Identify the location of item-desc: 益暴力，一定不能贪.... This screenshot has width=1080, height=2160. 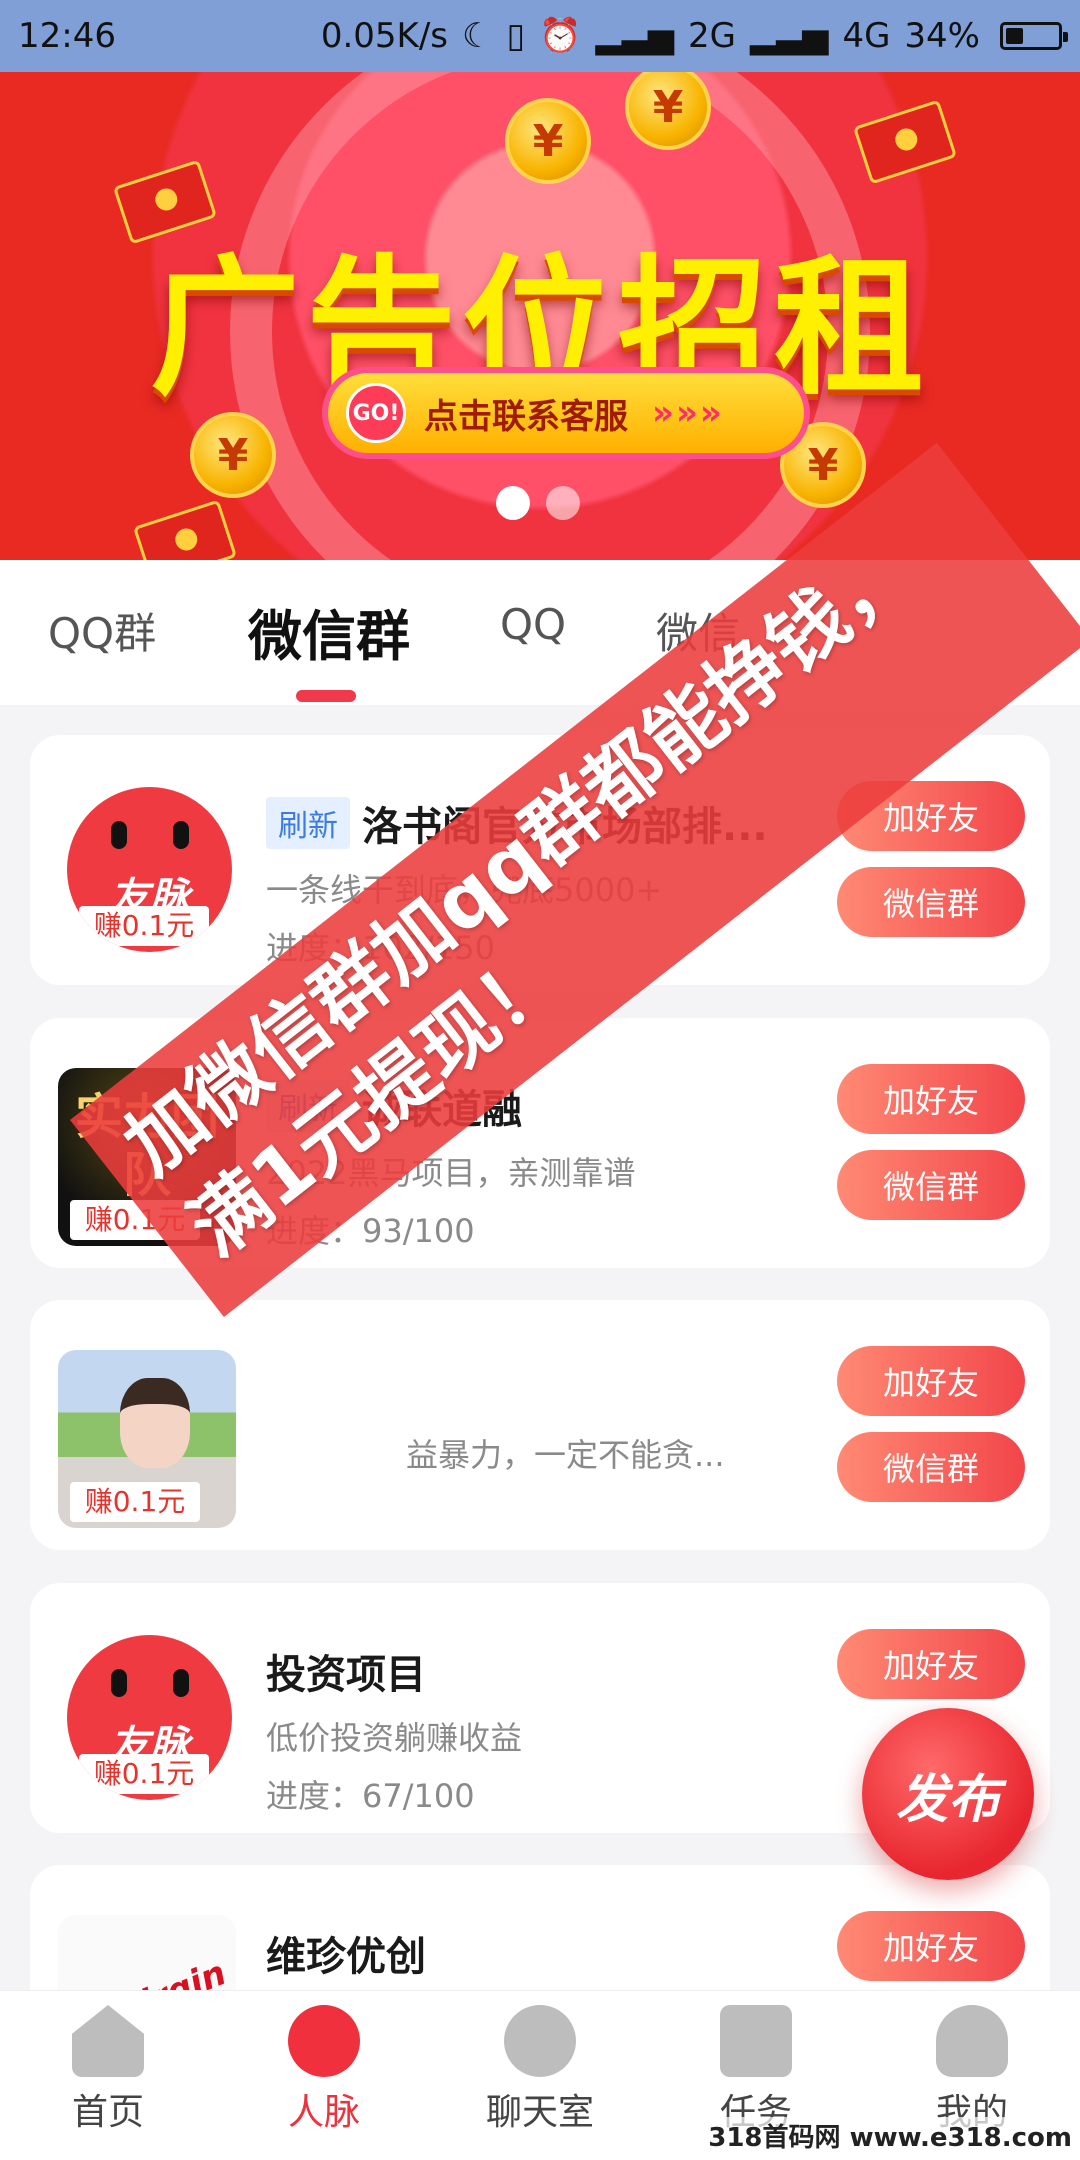
(565, 1455).